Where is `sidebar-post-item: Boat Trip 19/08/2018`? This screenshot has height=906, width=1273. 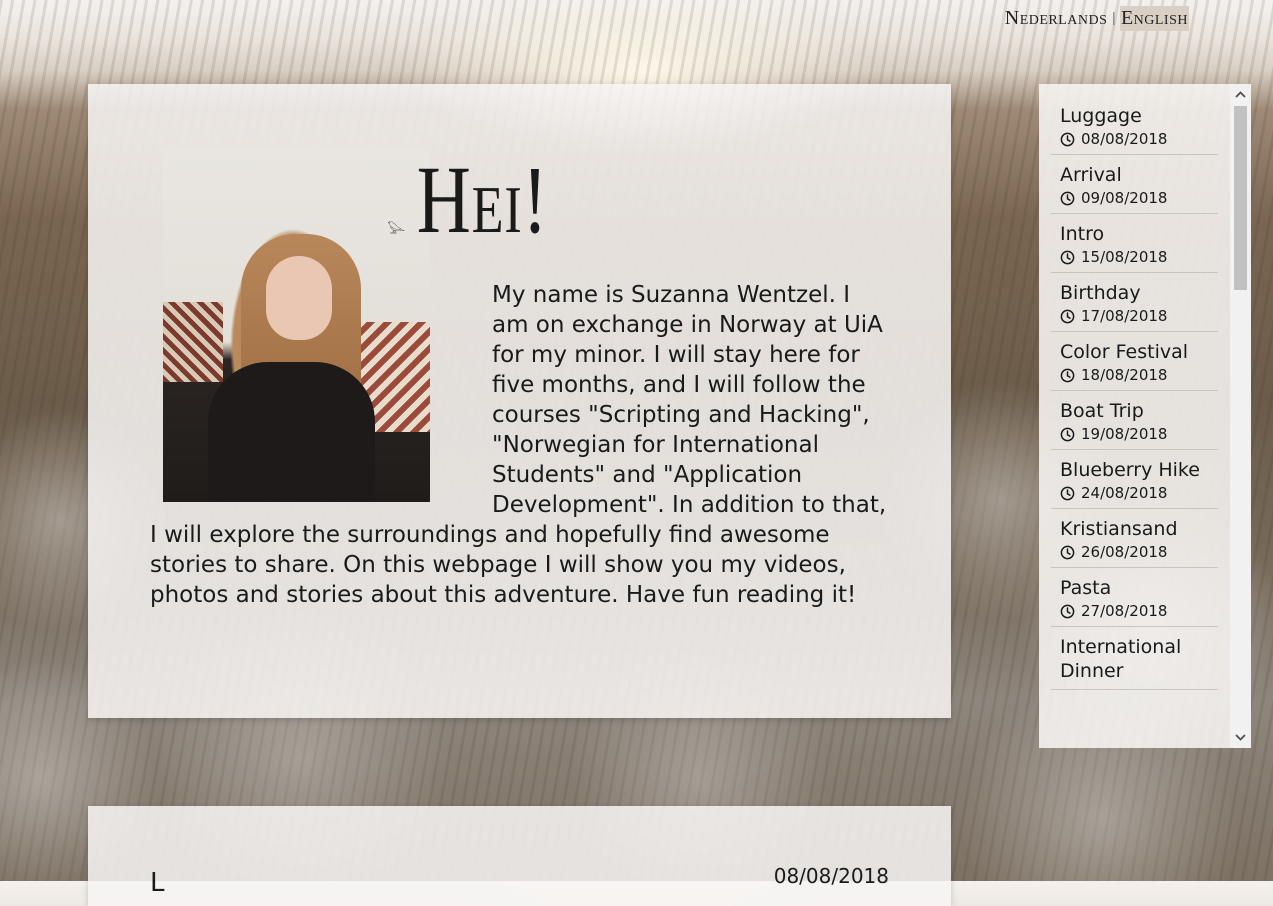 sidebar-post-item: Boat Trip 19/08/2018 is located at coordinates (1134, 420).